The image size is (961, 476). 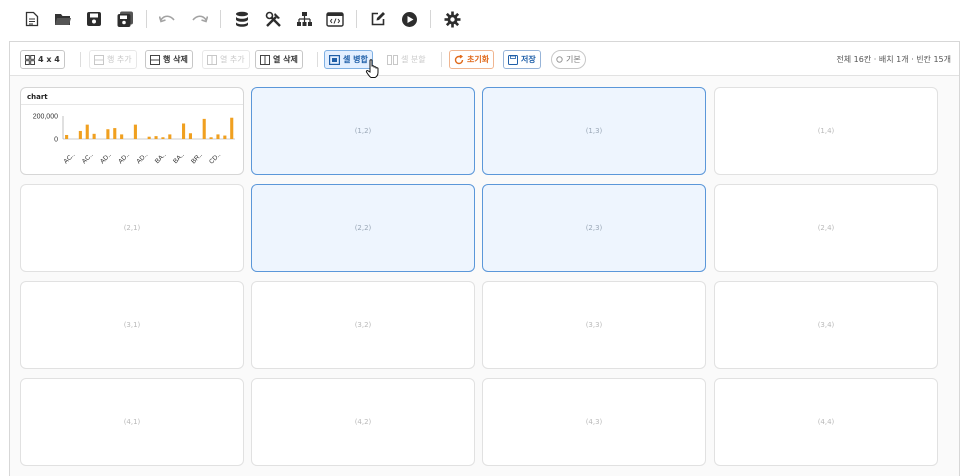 I want to click on split-cells-button: 셀 분할, so click(x=406, y=59).